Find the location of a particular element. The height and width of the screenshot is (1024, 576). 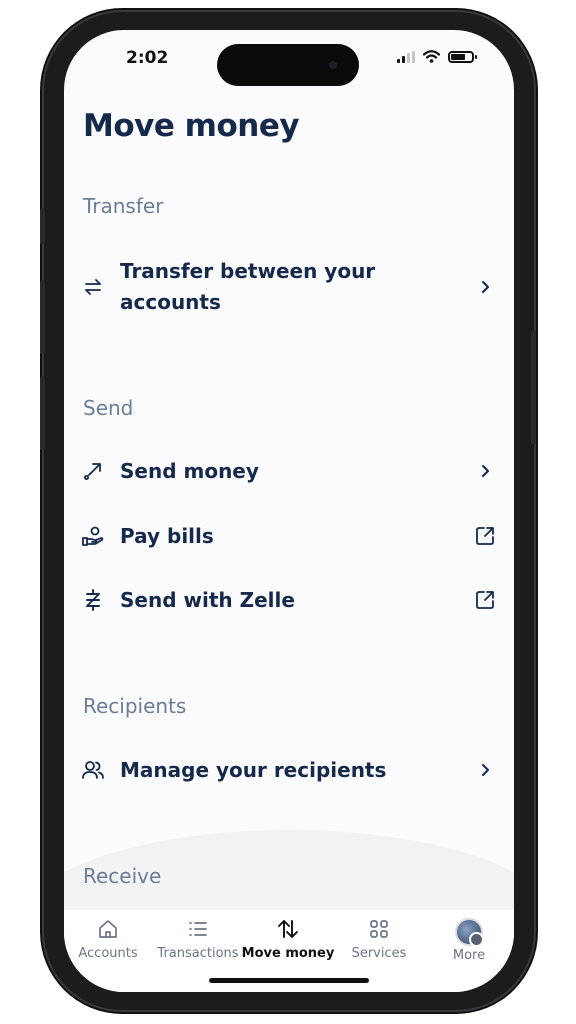

home-icon is located at coordinates (108, 929).